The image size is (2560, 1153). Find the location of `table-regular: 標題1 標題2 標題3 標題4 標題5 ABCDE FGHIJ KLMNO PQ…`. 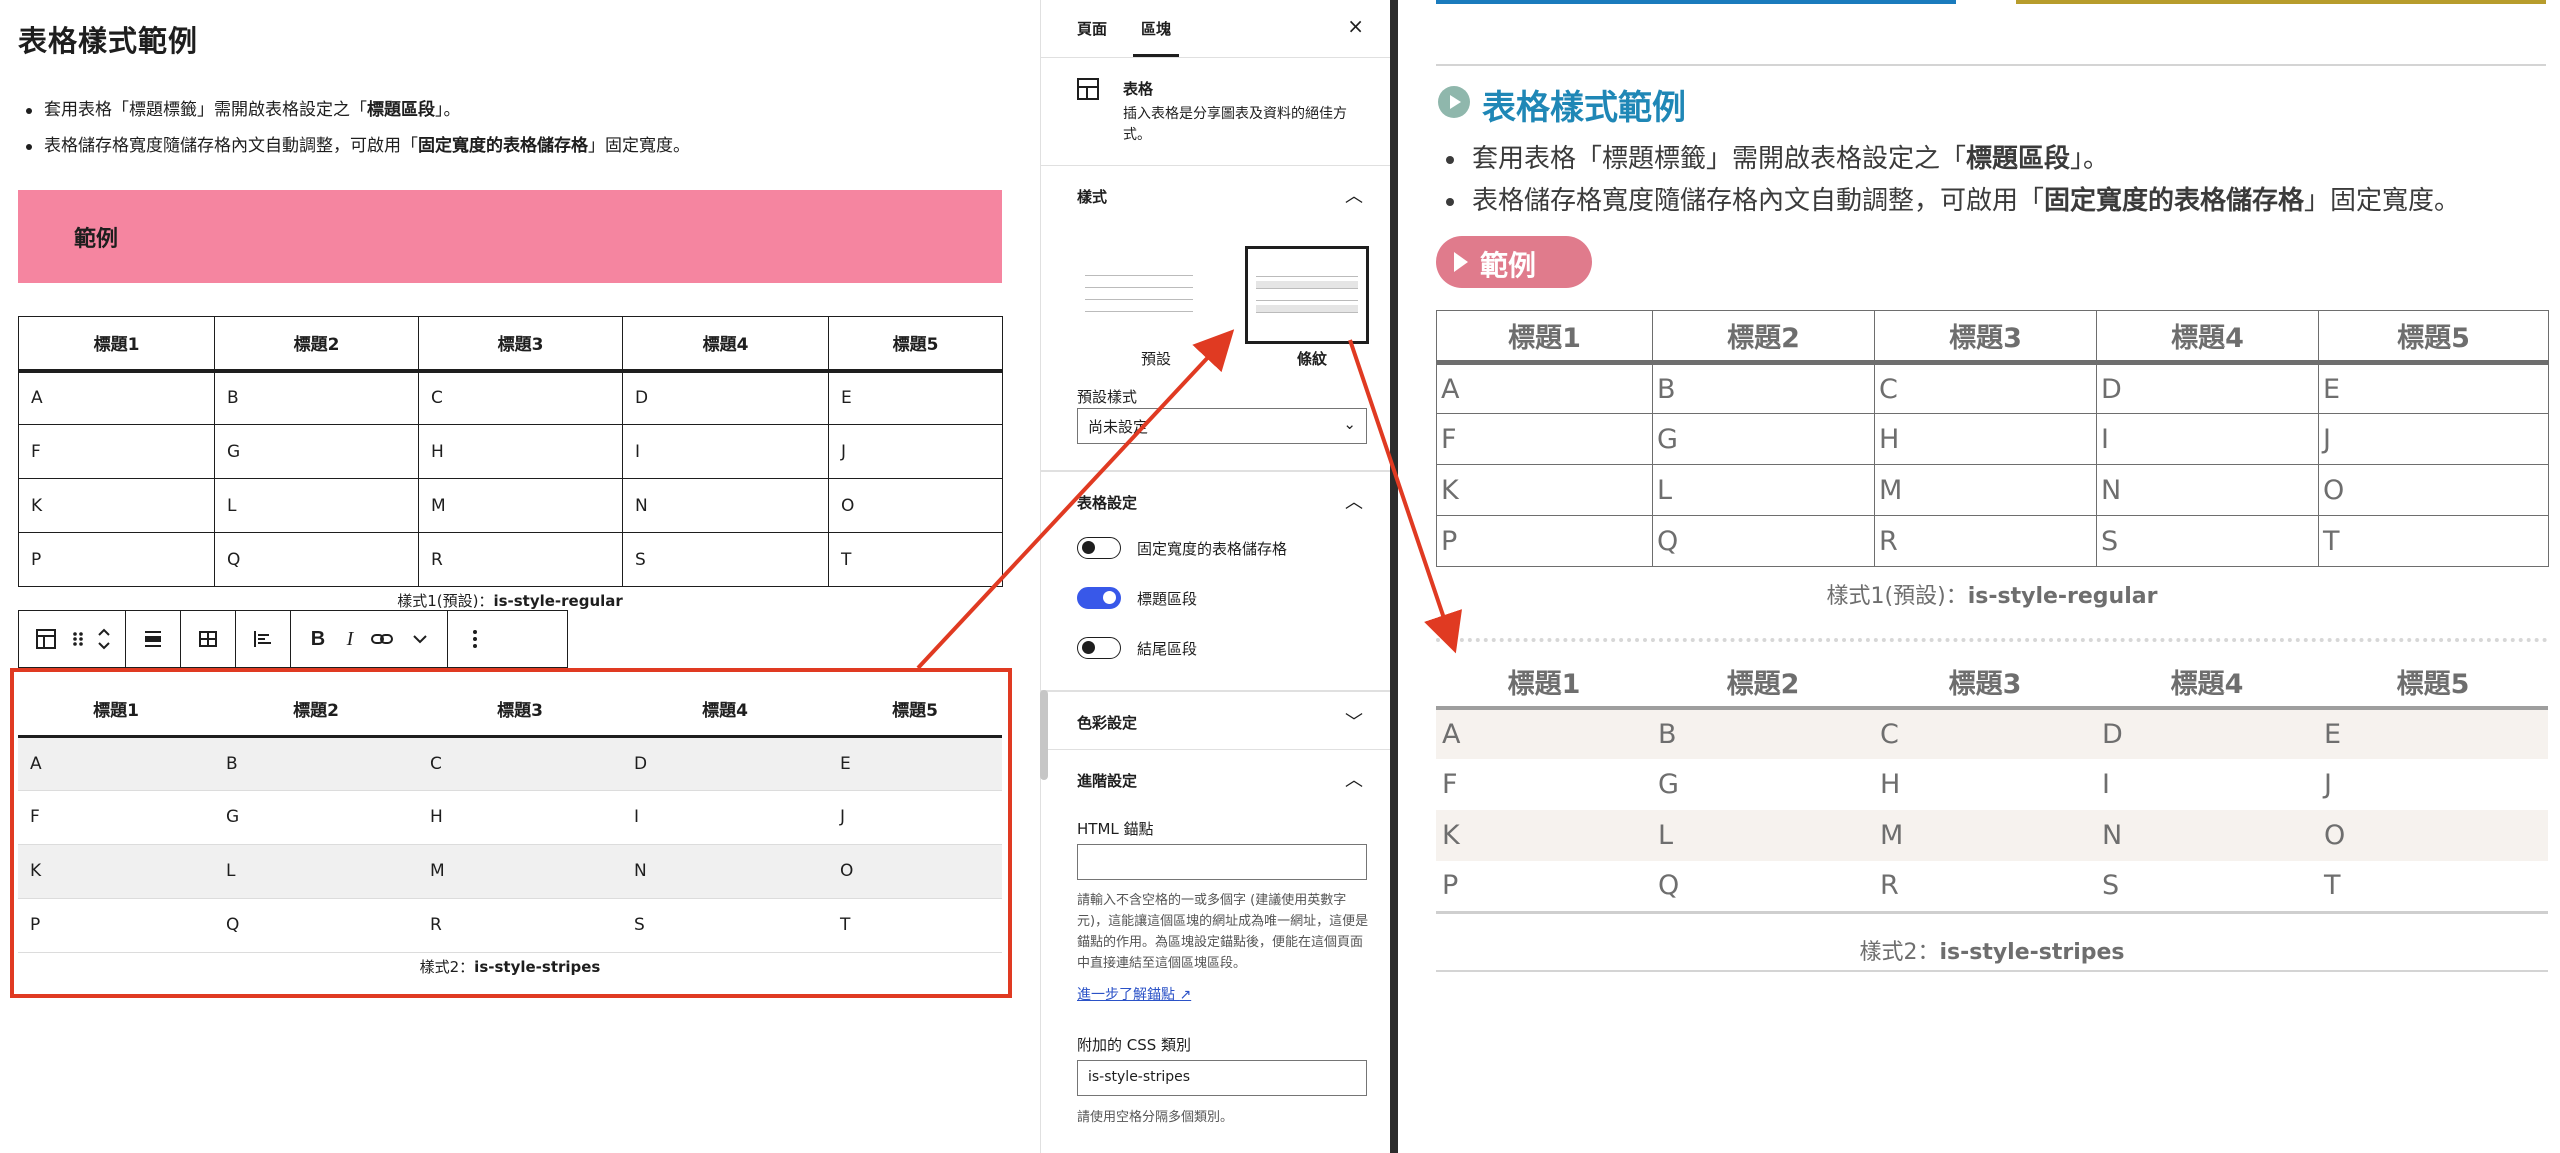

table-regular: 標題1 標題2 標題3 標題4 標題5 ABCDE FGHIJ KLMNO PQ… is located at coordinates (510, 451).